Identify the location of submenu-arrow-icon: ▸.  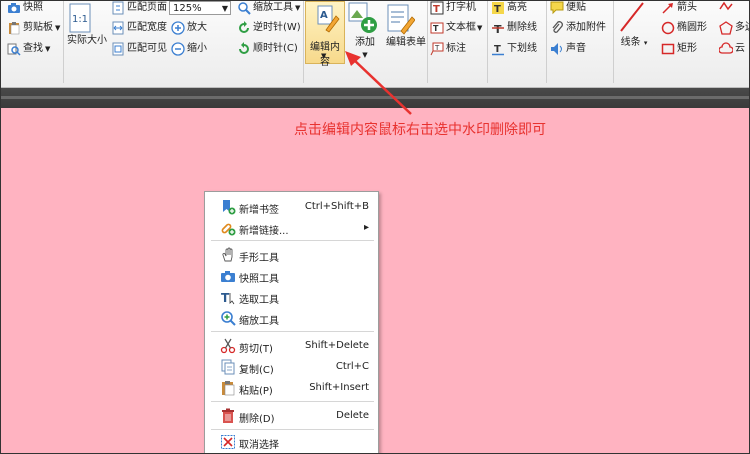
(366, 227).